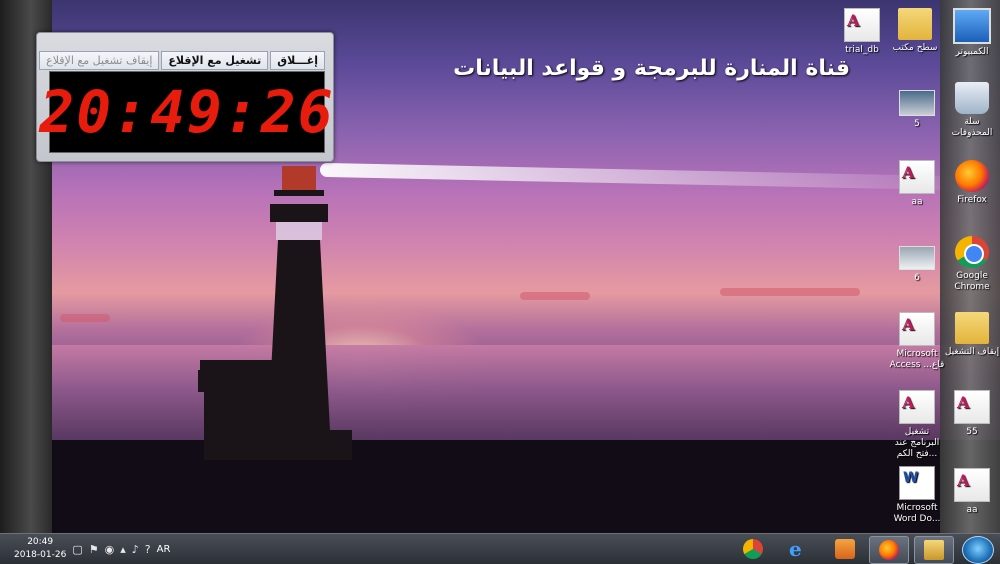  I want to click on help-icon: ?, so click(148, 549).